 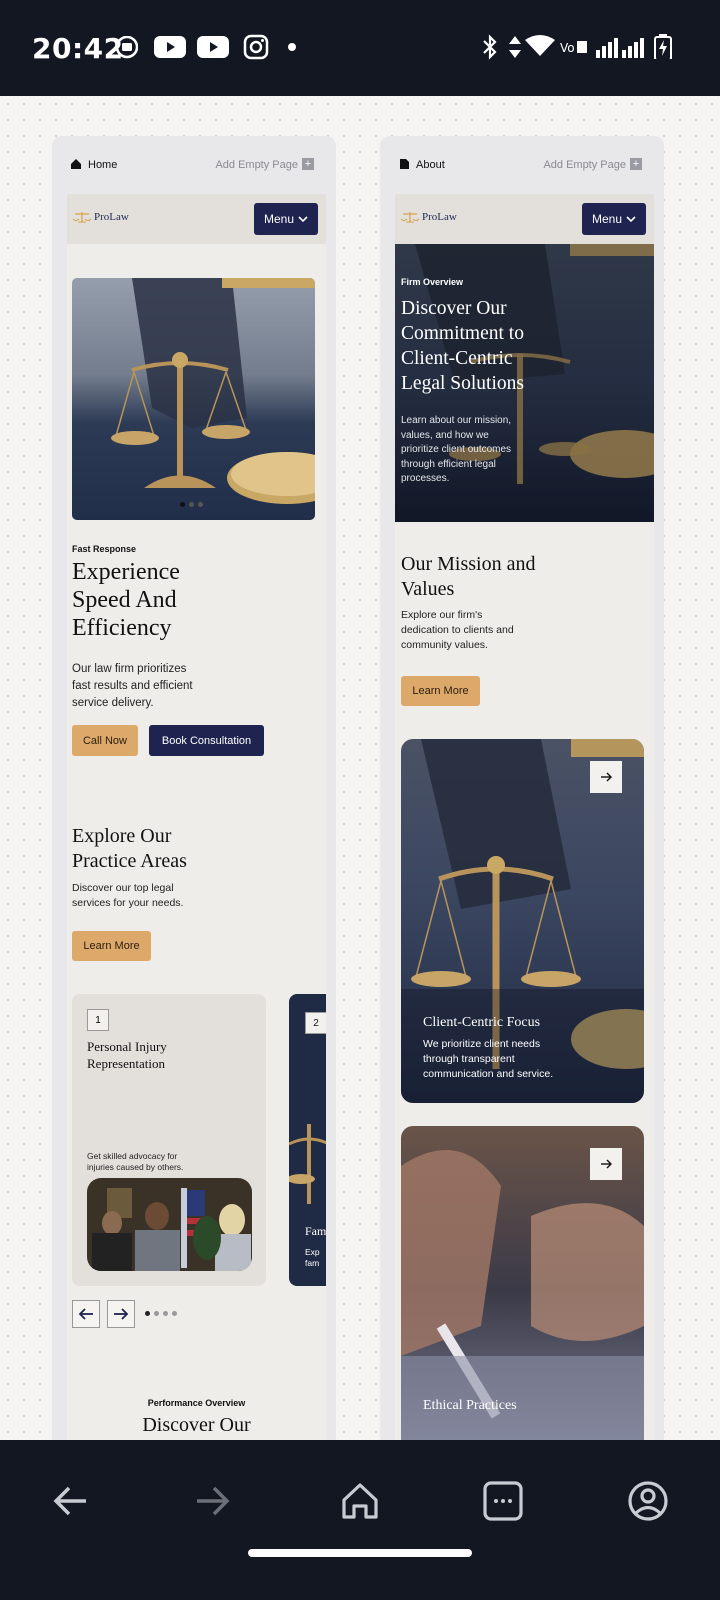 What do you see at coordinates (360, 1501) in the screenshot?
I see `home-nav-icon` at bounding box center [360, 1501].